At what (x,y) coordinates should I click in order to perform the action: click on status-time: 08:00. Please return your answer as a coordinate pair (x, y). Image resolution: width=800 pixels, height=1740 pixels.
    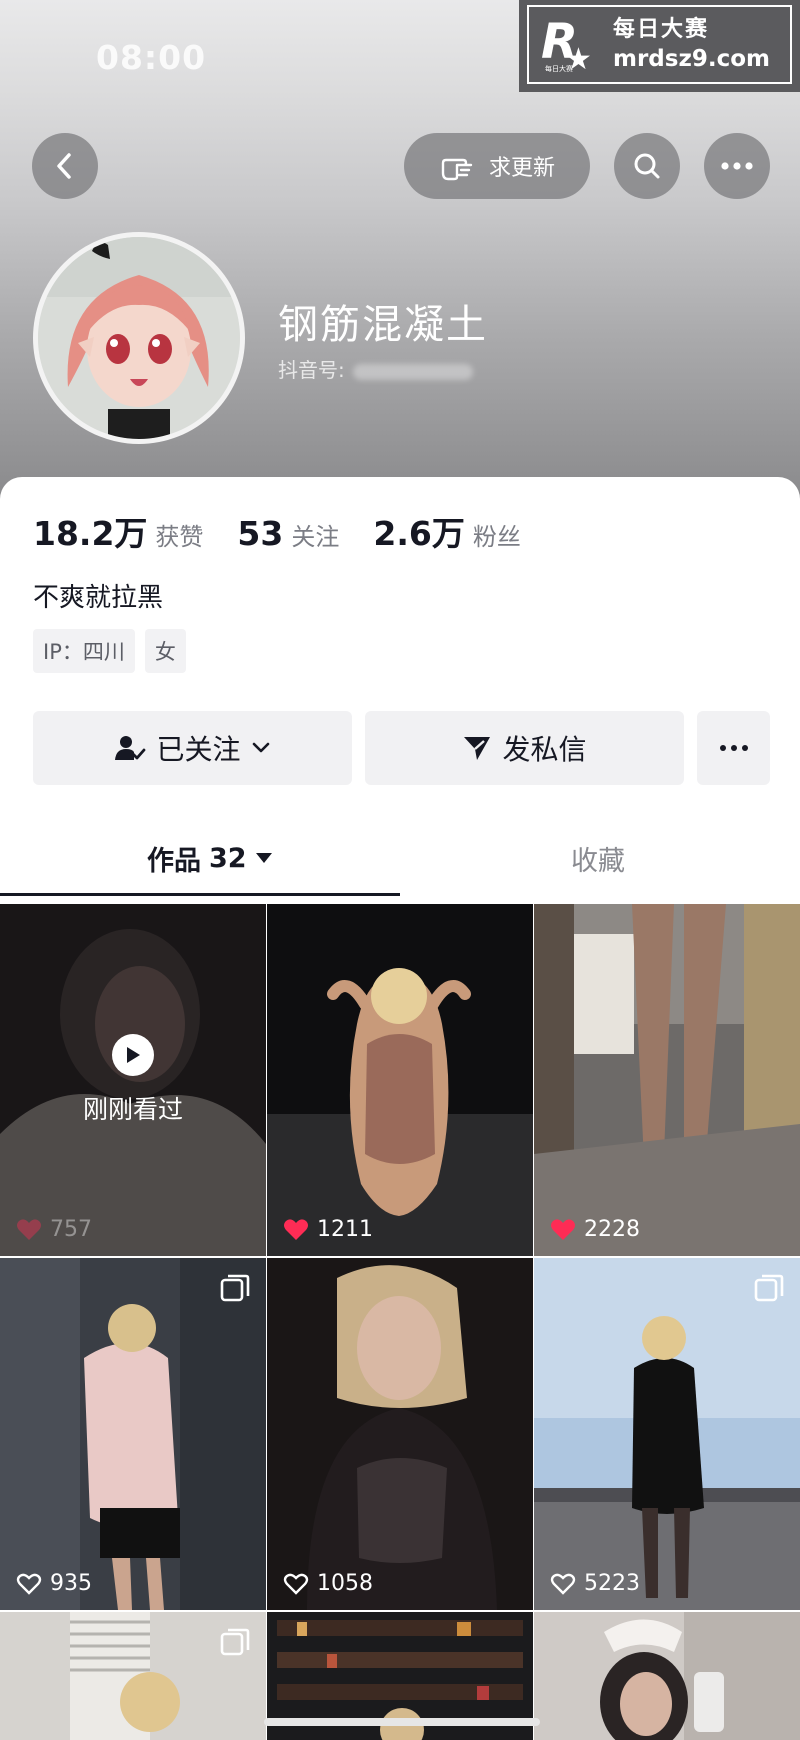
    Looking at the image, I should click on (151, 57).